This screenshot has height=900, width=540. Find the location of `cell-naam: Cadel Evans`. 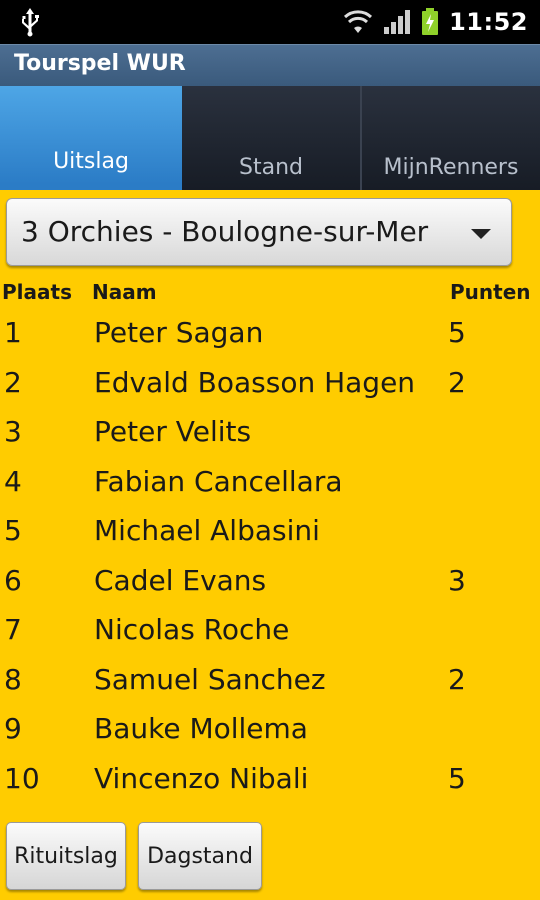

cell-naam: Cadel Evans is located at coordinates (180, 580).